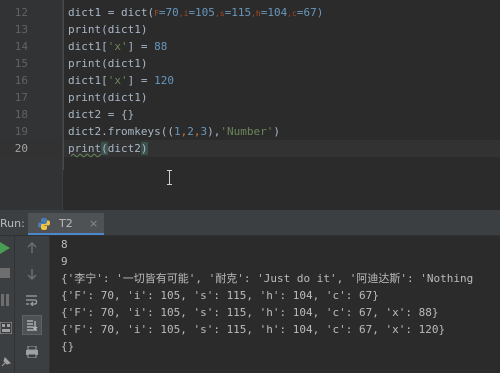 The height and width of the screenshot is (373, 500). I want to click on code-token: dict2.fromkeys((, so click(121, 131).